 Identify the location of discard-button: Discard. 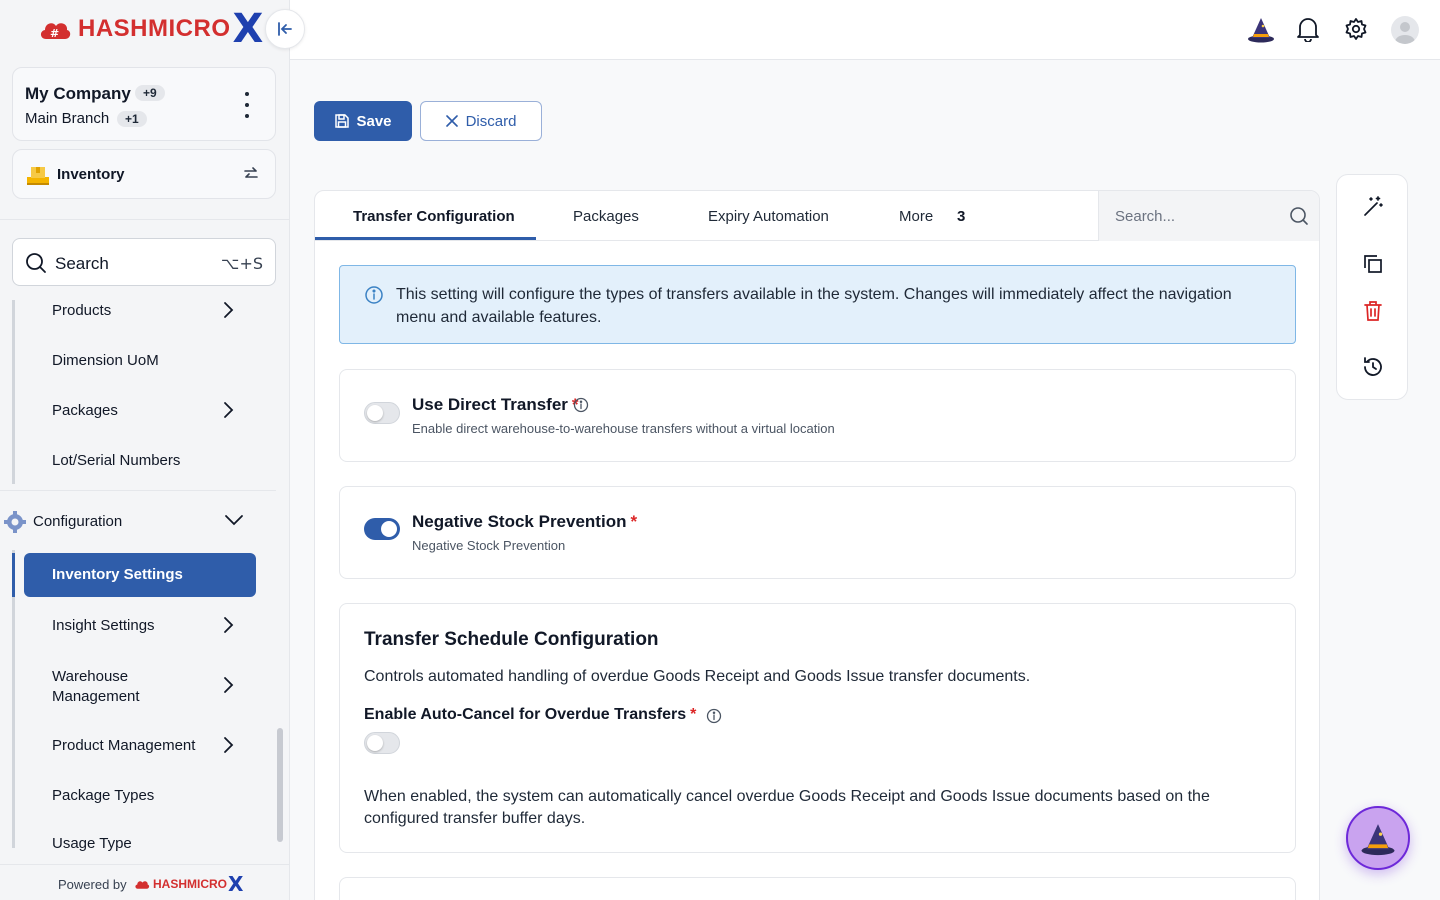
(481, 121).